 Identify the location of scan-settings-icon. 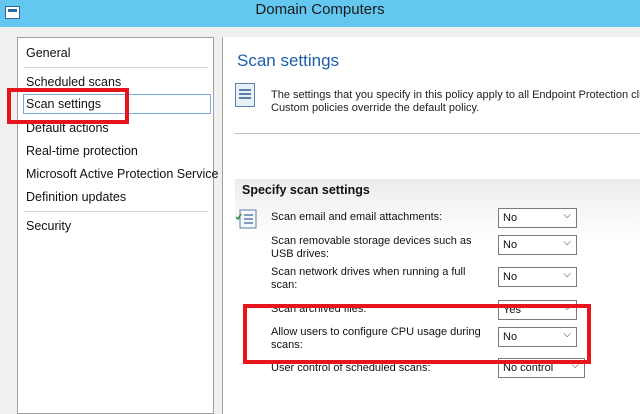
(246, 219).